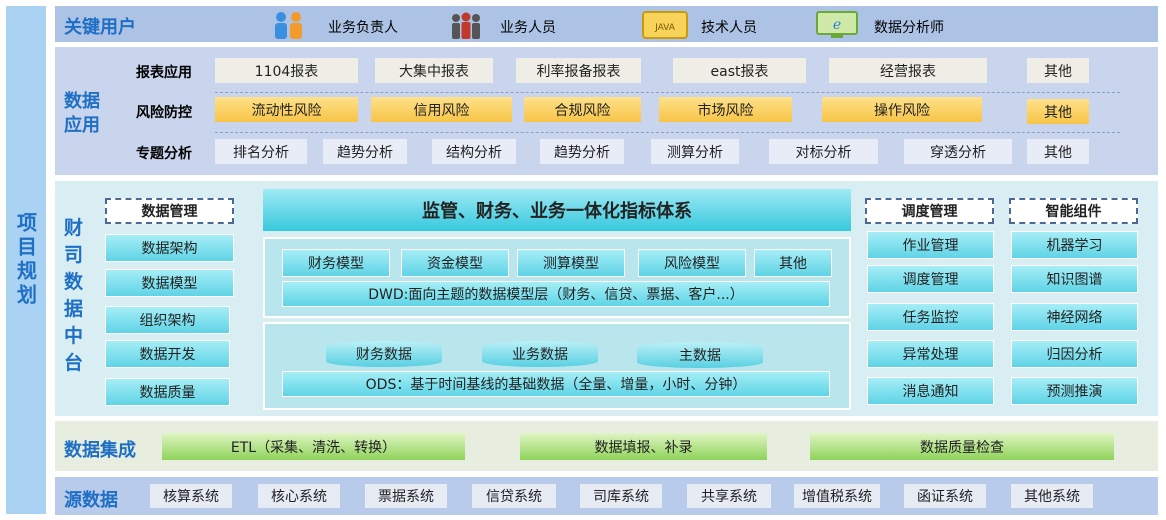  Describe the element at coordinates (582, 109) in the screenshot. I see `risk-item: 合规风险` at that location.